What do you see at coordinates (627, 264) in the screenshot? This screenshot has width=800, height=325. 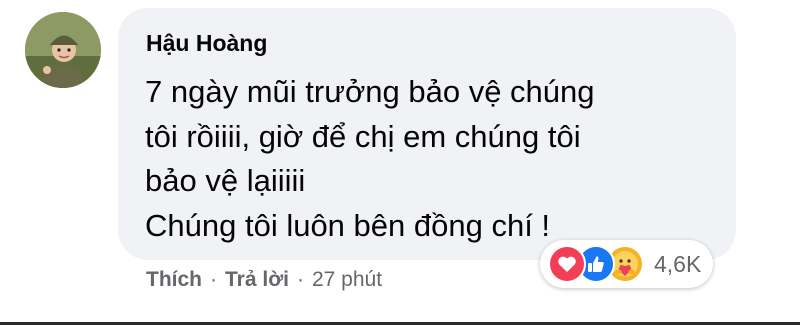 I see `reactions-summary: 4,6K` at bounding box center [627, 264].